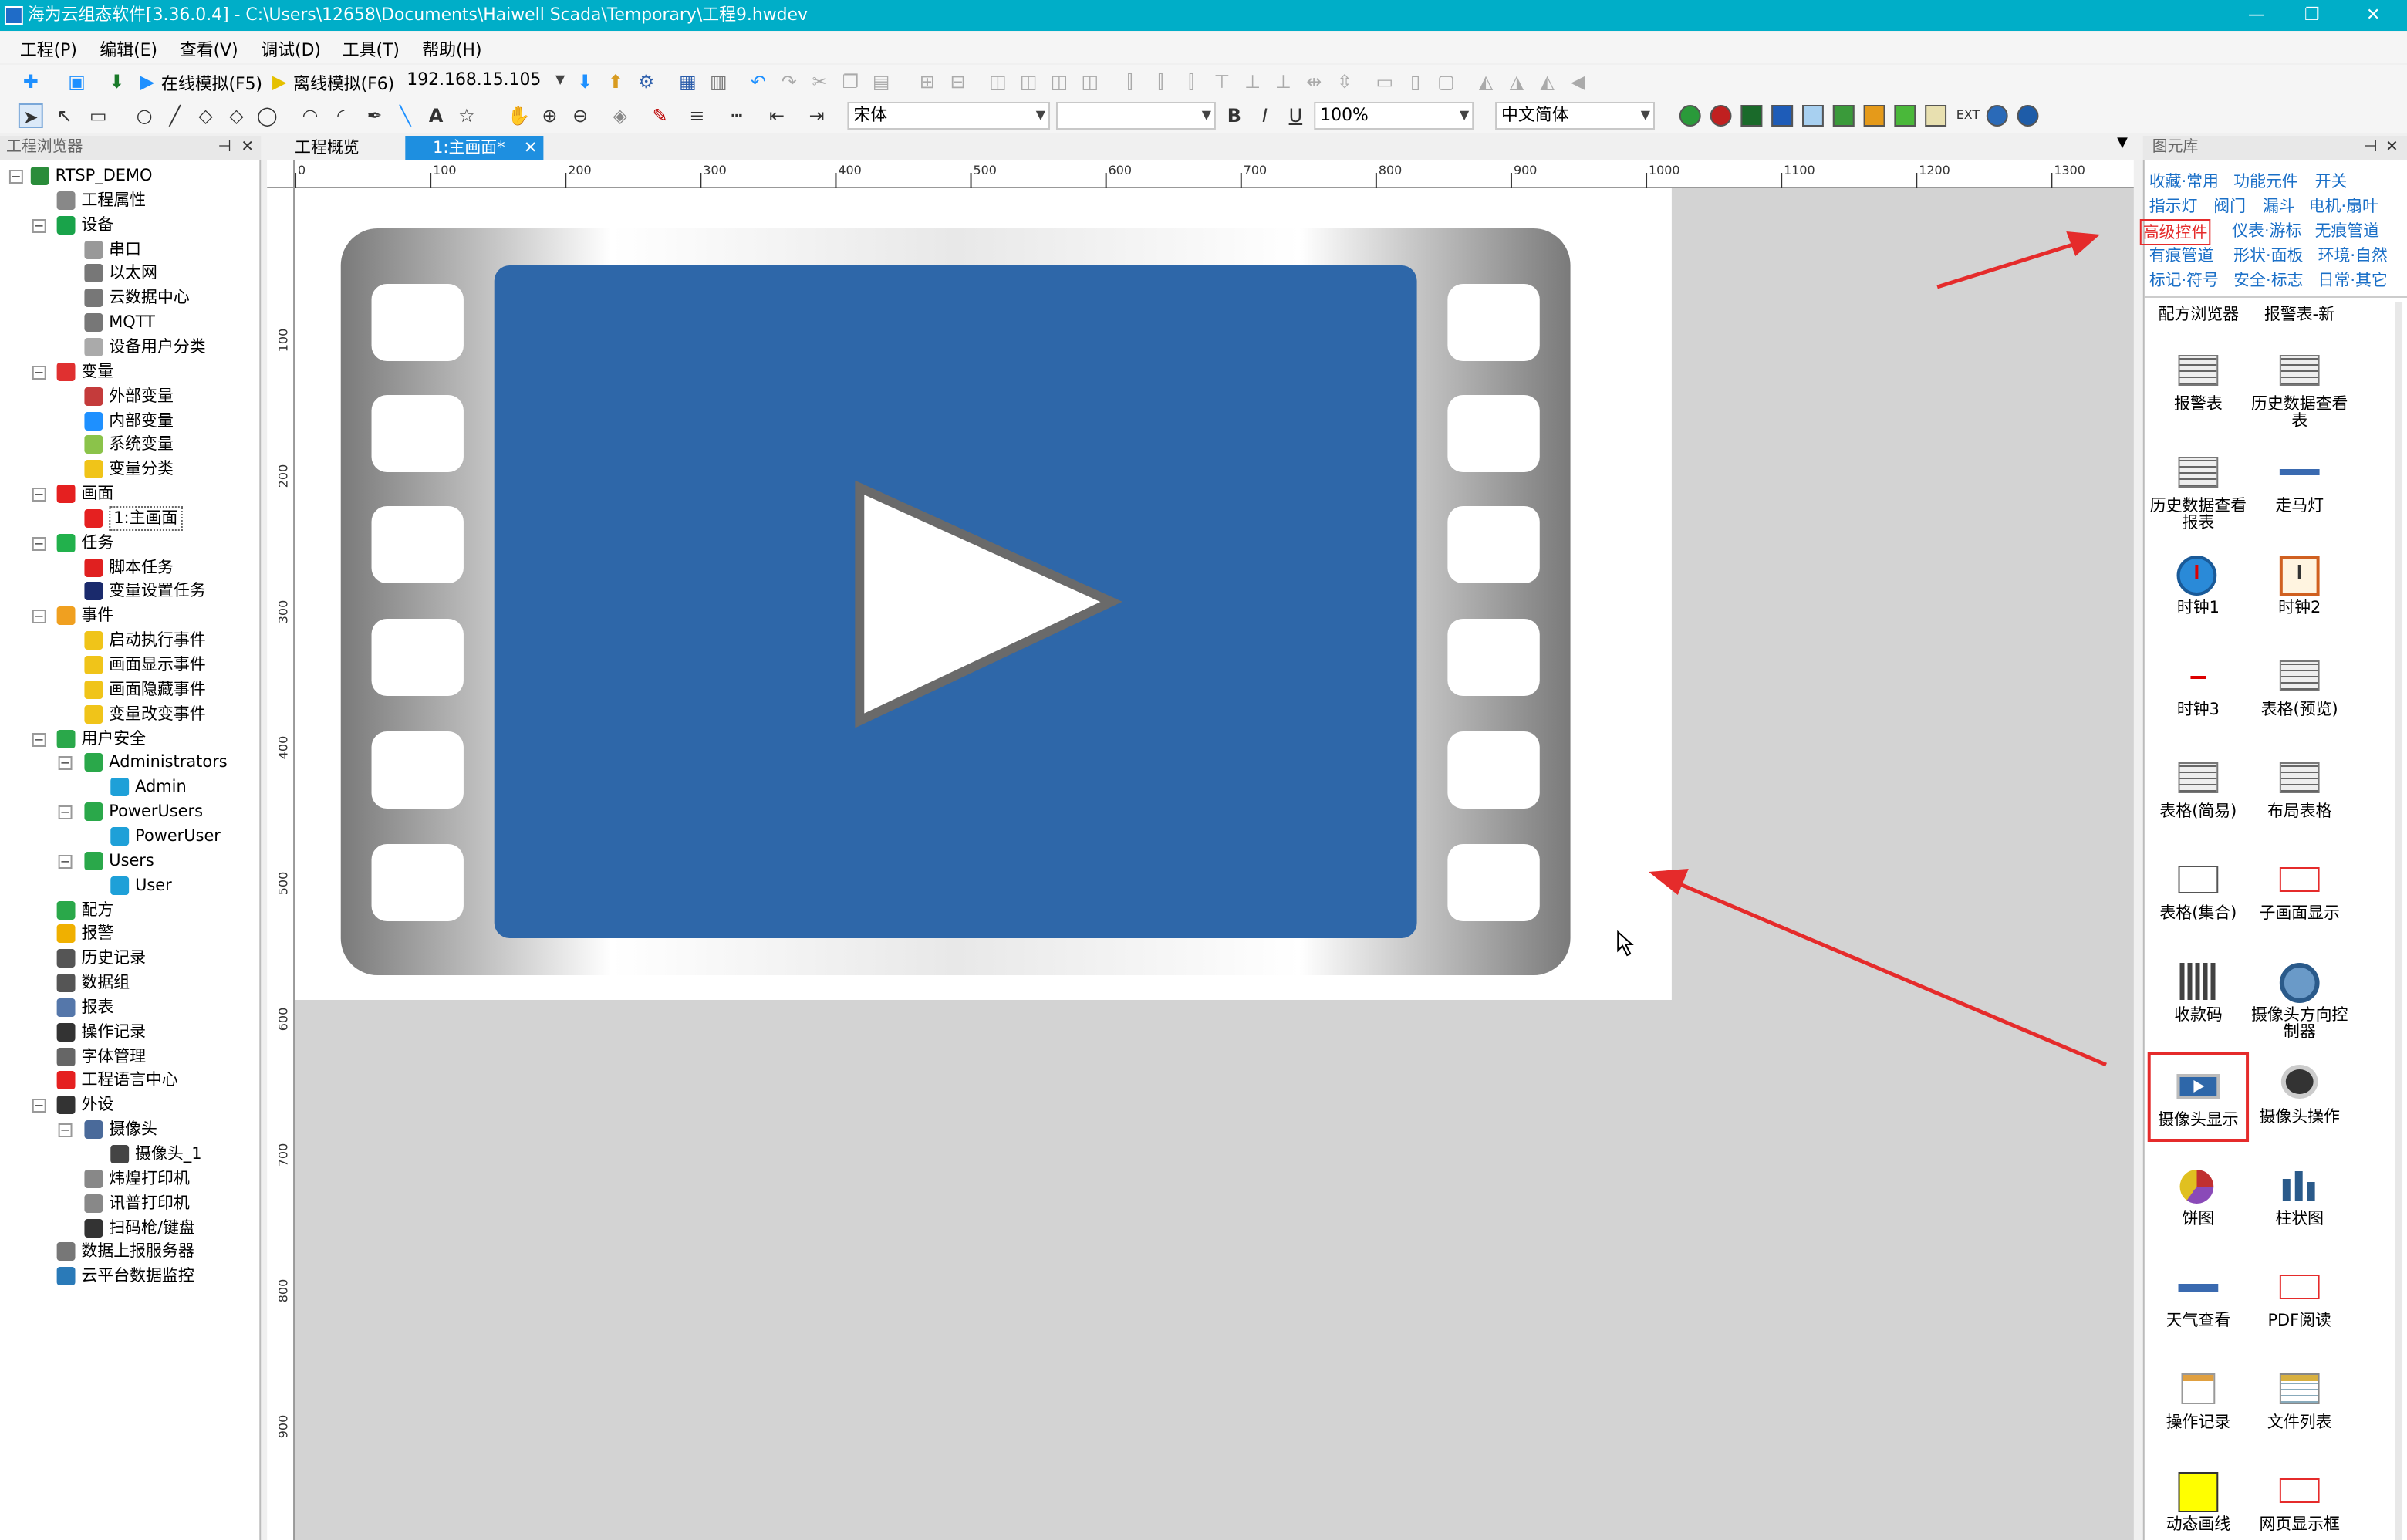 The image size is (2407, 1540). What do you see at coordinates (129, 274) in the screenshot?
I see `tree-item: 以太网` at bounding box center [129, 274].